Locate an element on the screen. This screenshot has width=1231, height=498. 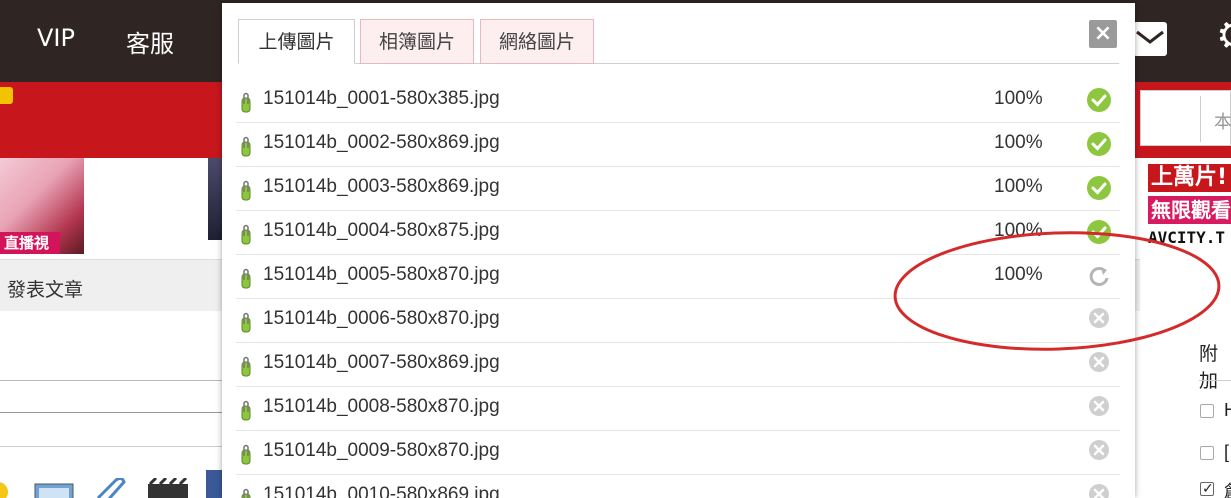
tab-album-images: 相簿圖片 is located at coordinates (417, 41).